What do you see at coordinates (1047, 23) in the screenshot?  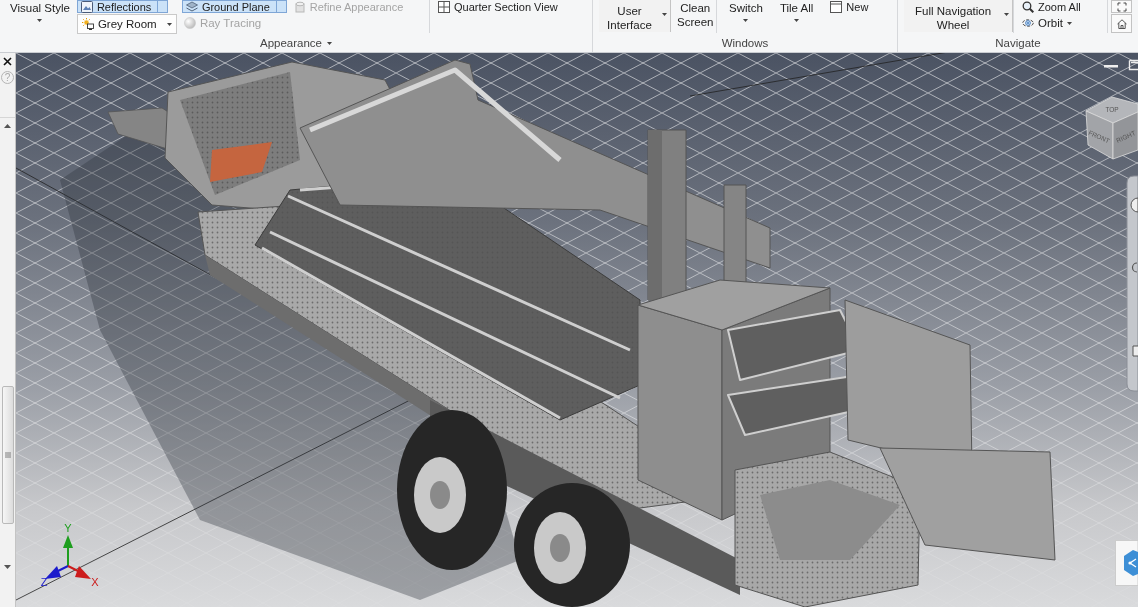 I see `ribbon-button: Orbit` at bounding box center [1047, 23].